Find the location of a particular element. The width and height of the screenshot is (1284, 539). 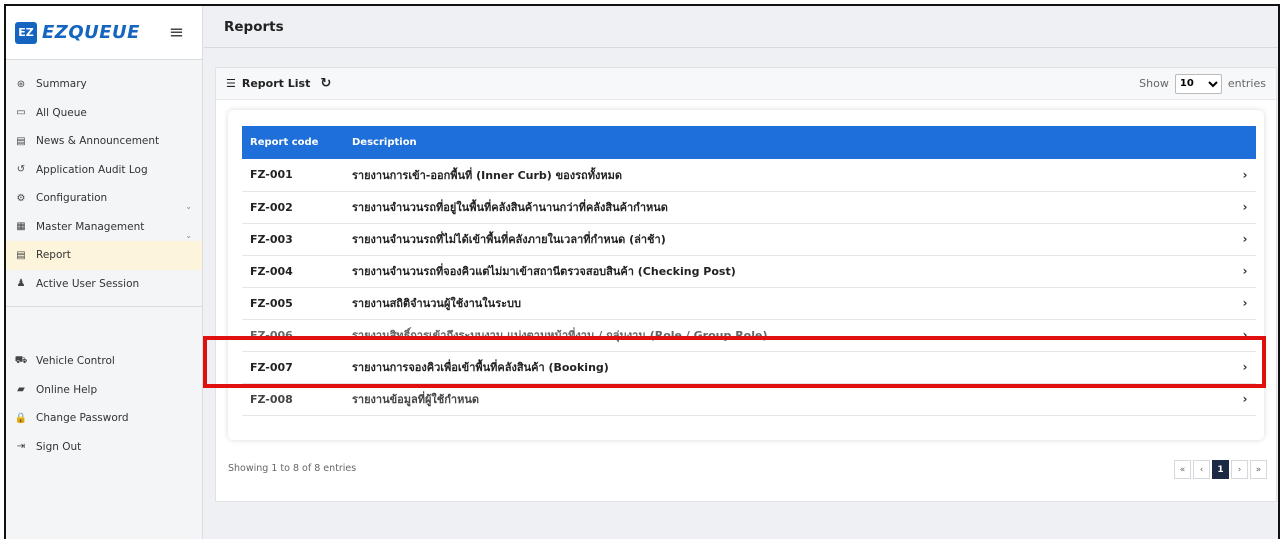

panel-header: ☰ Report List ↻ Show 10 entries is located at coordinates (746, 84).